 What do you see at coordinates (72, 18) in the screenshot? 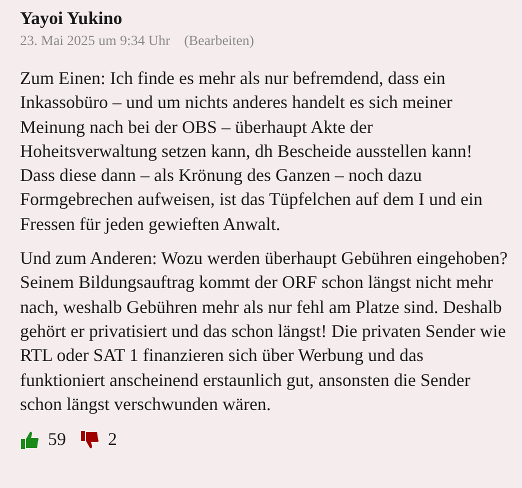
I see `author-name: Yayoi Yukino` at bounding box center [72, 18].